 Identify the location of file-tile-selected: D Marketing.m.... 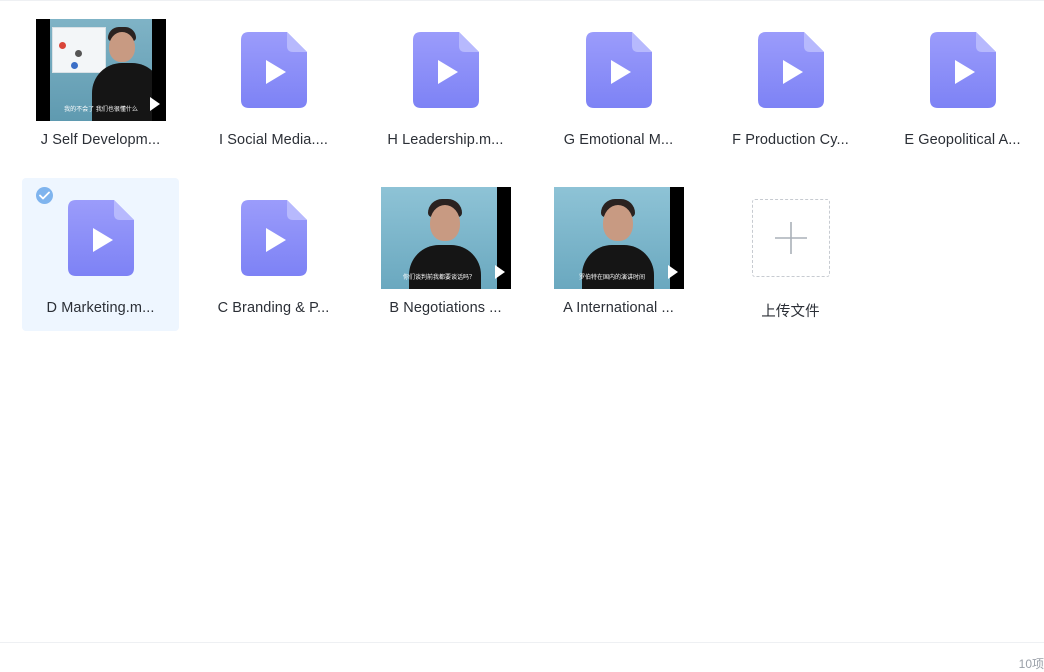
(100, 254).